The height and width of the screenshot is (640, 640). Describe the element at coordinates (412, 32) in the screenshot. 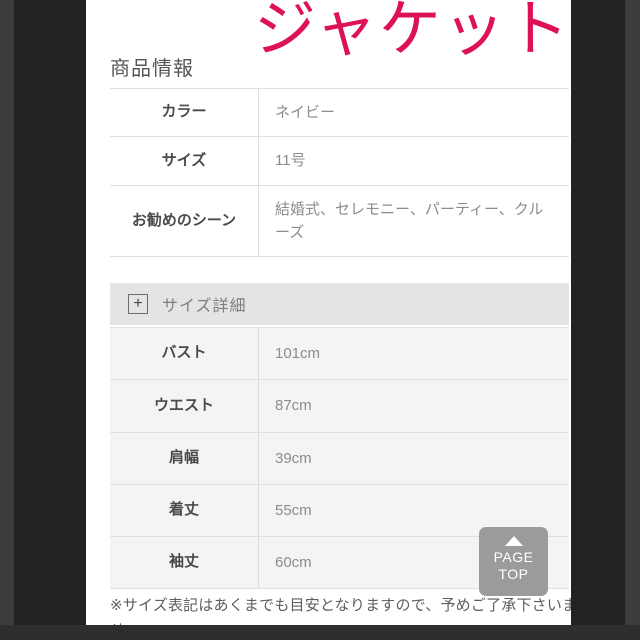

I see `overlay-annotation-text: ジャケット` at that location.